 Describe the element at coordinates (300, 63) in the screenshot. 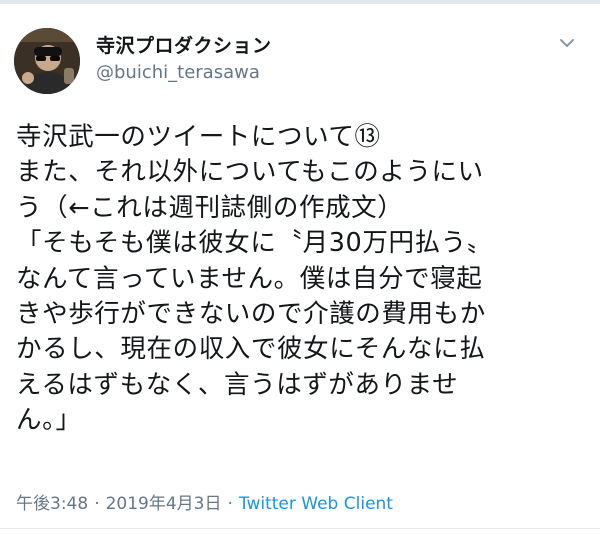

I see `tweet-header: 寺沢プロダクション @buichi_terasawa` at that location.